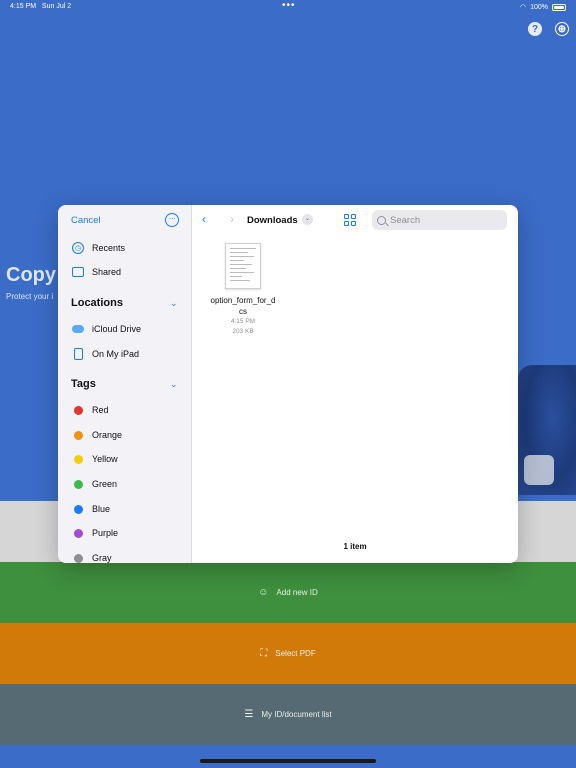  I want to click on sidebar-item-tag-orange: Orange, so click(97, 435).